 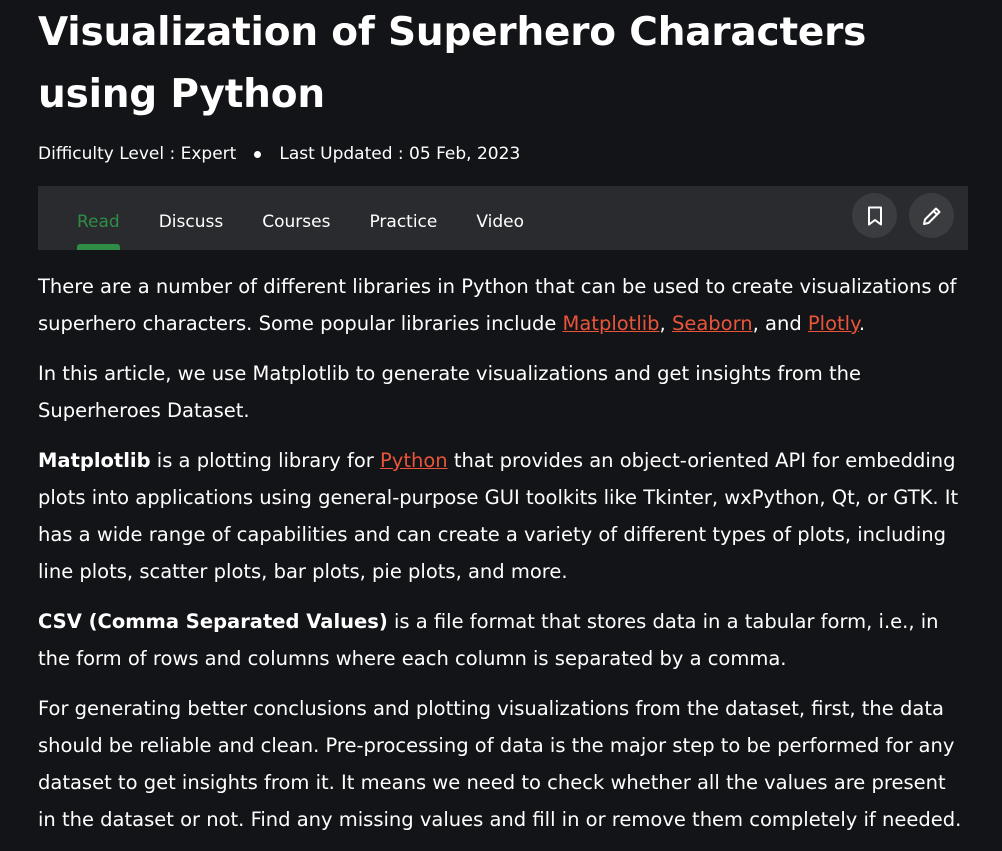 What do you see at coordinates (403, 231) in the screenshot?
I see `tab-practice: Practice` at bounding box center [403, 231].